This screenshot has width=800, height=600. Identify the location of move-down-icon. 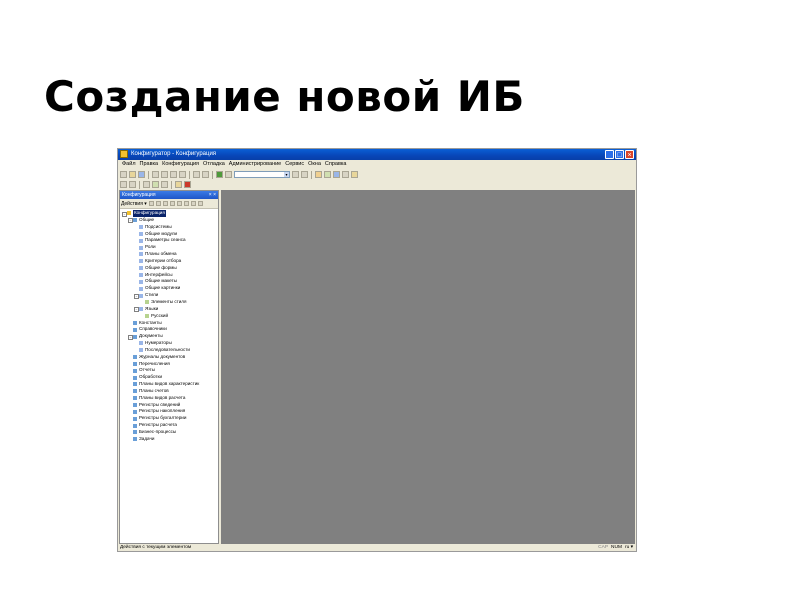
(186, 203).